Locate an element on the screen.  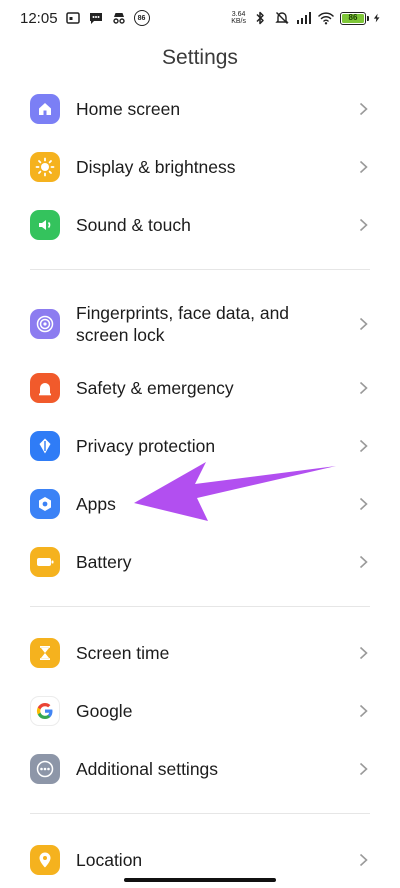
signal-icon is located at coordinates (304, 18).